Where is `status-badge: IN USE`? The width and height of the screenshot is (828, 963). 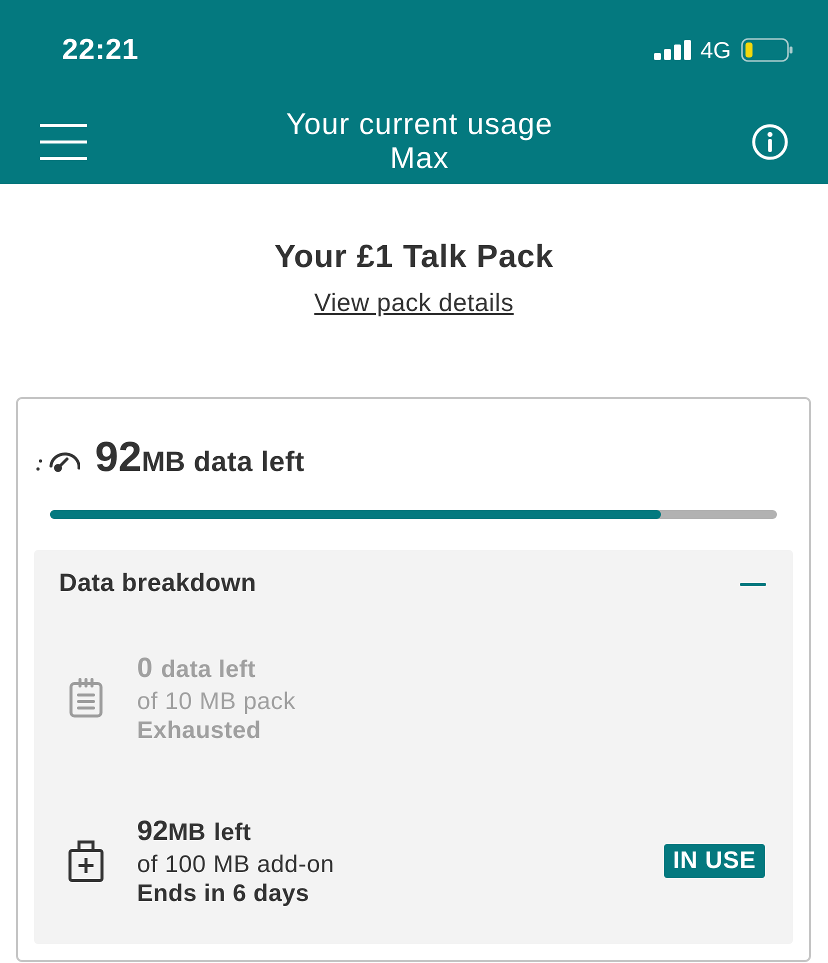 status-badge: IN USE is located at coordinates (714, 861).